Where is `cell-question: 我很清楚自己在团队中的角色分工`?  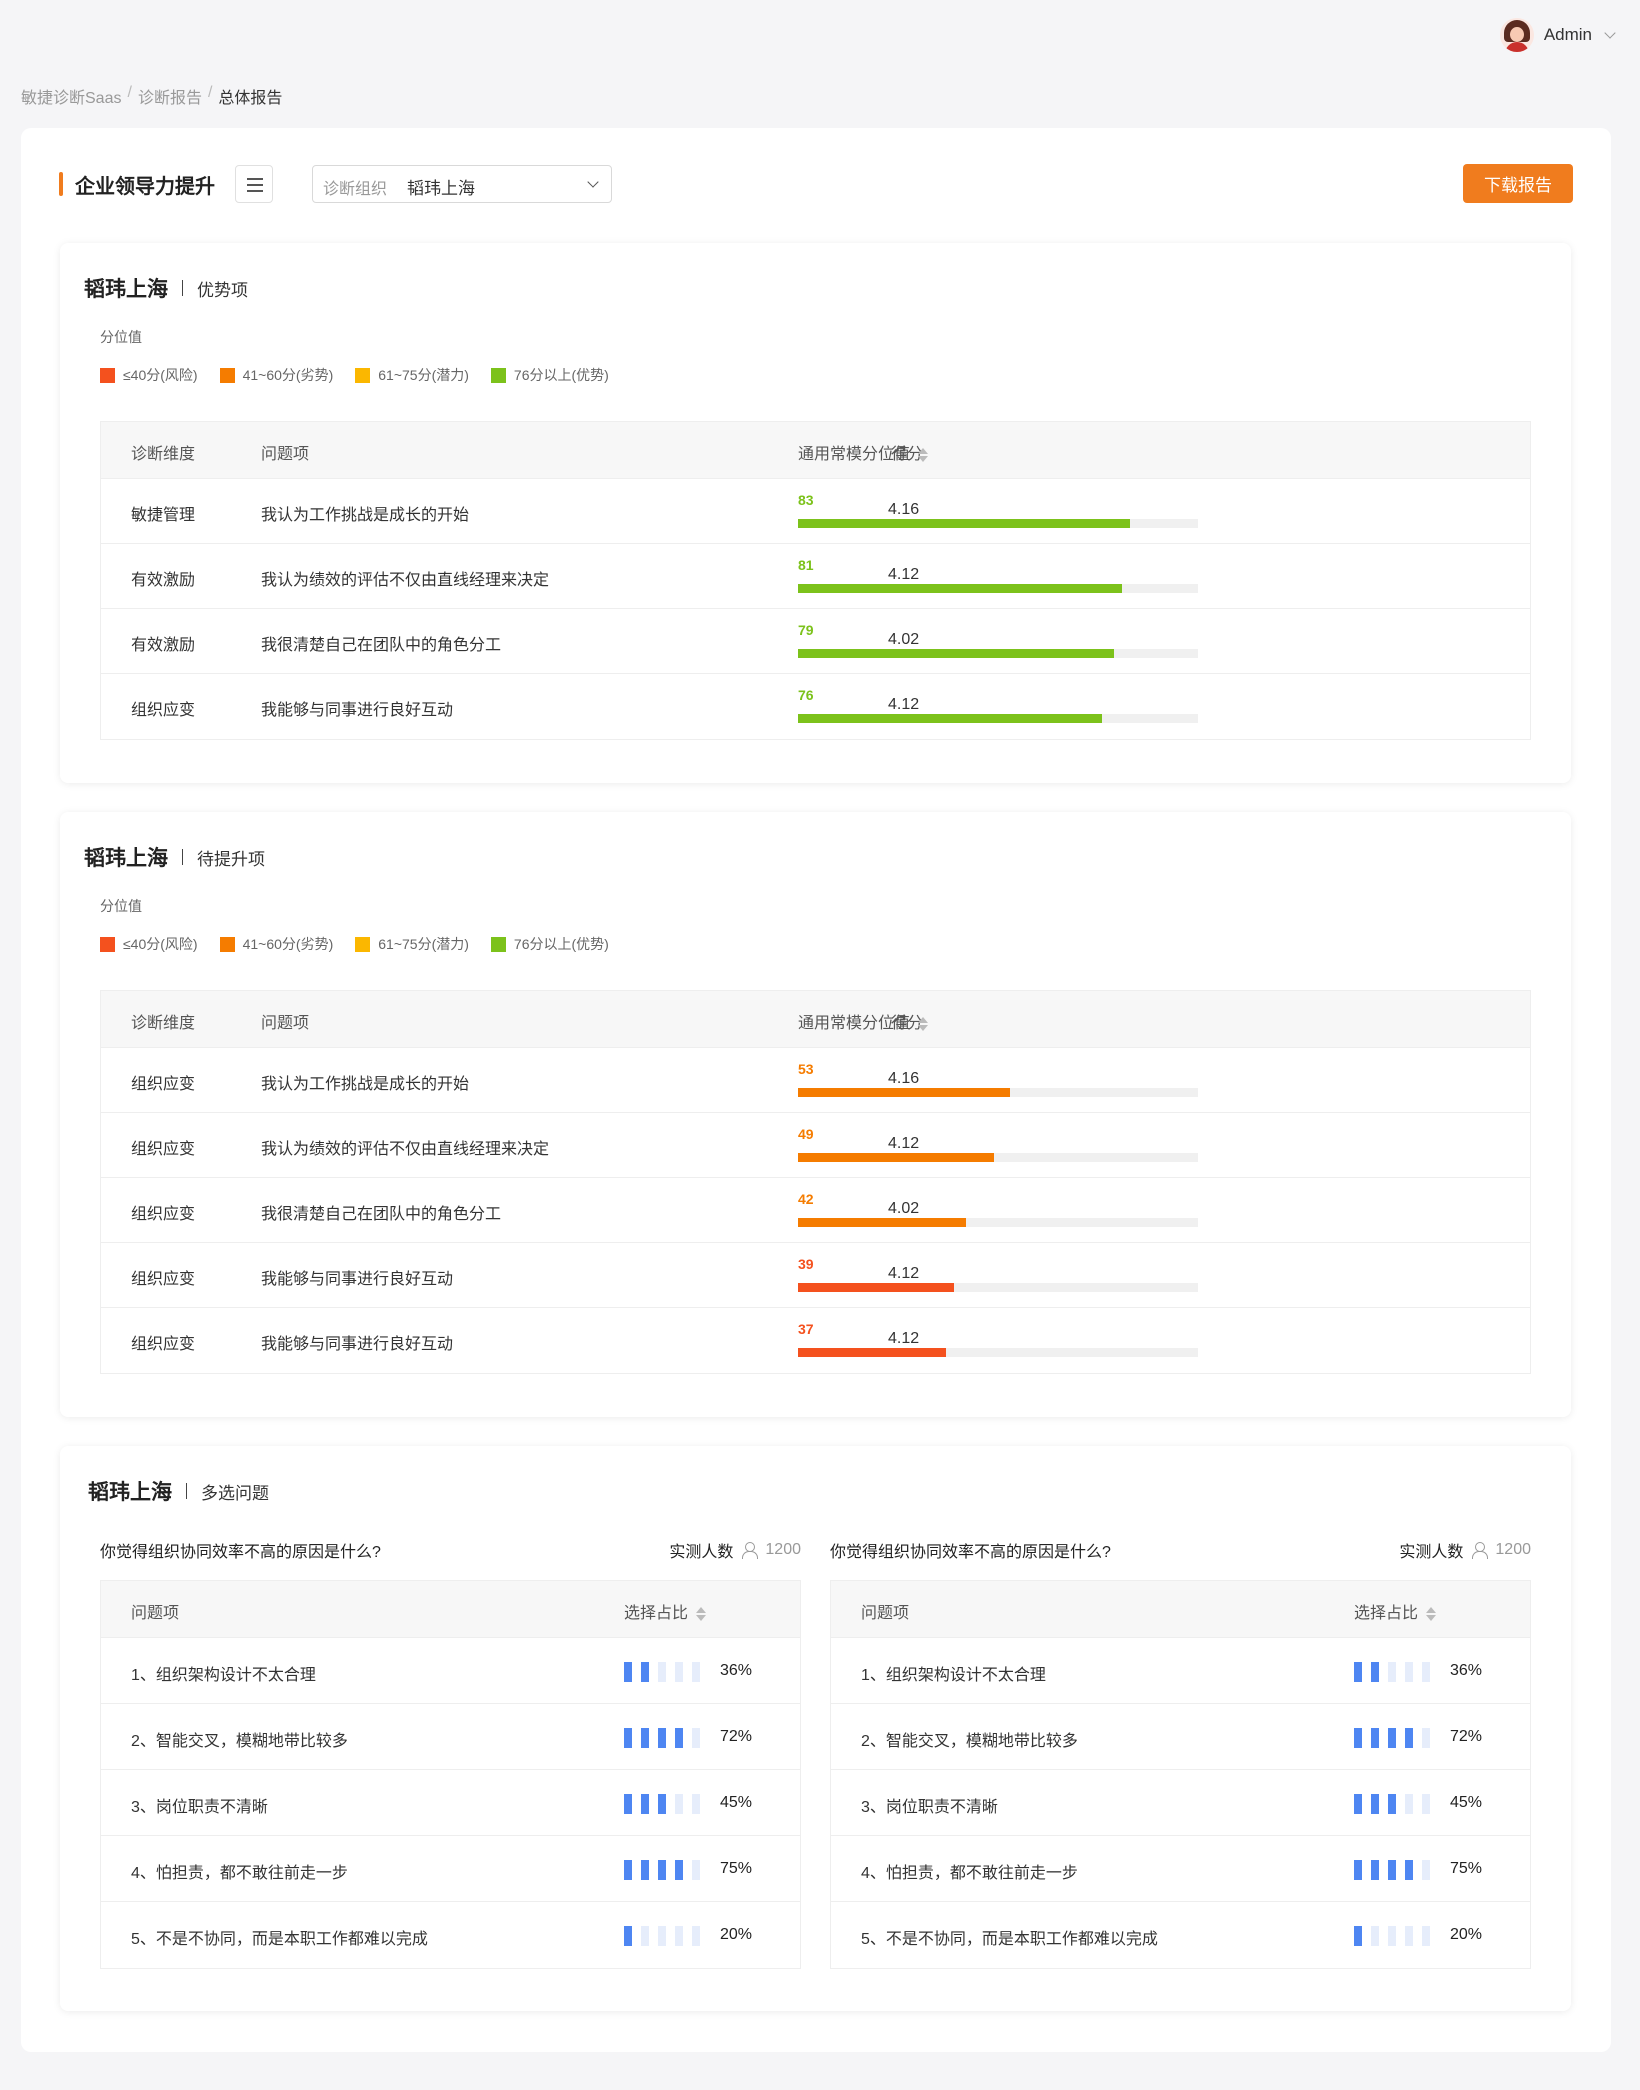 cell-question: 我很清楚自己在团队中的角色分工 is located at coordinates (381, 645).